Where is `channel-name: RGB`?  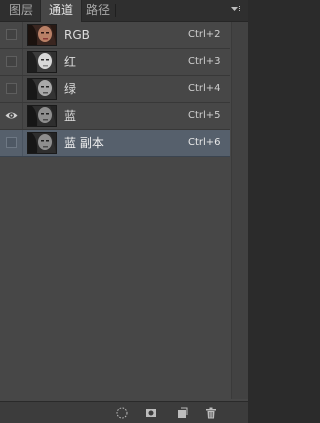
channel-name: RGB is located at coordinates (77, 35).